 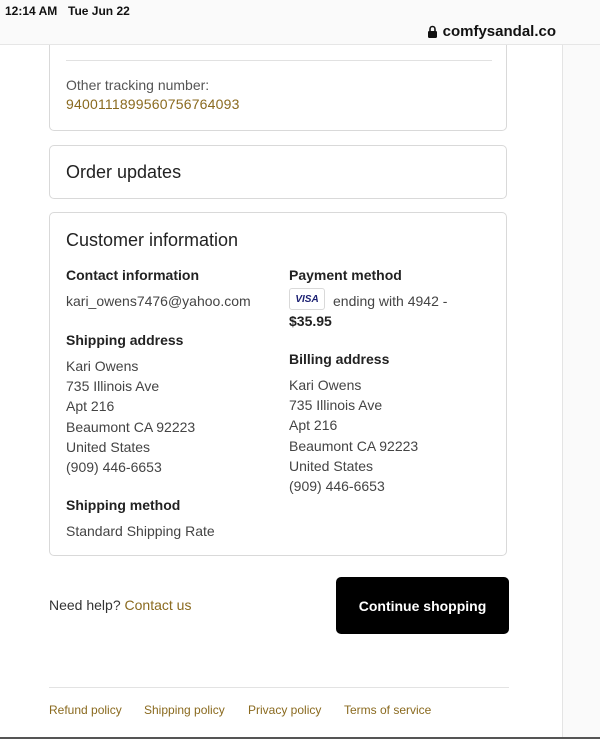 I want to click on tracking-divider, so click(x=279, y=60).